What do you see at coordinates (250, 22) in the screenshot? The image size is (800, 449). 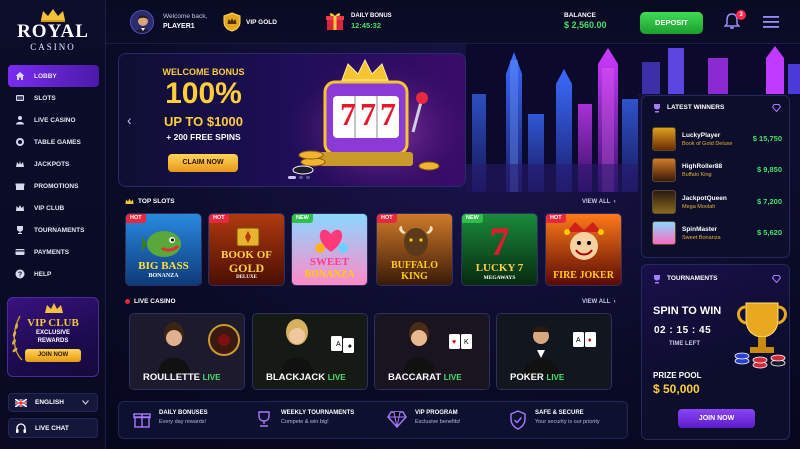 I see `vip-level-badge: VIP GOLD` at bounding box center [250, 22].